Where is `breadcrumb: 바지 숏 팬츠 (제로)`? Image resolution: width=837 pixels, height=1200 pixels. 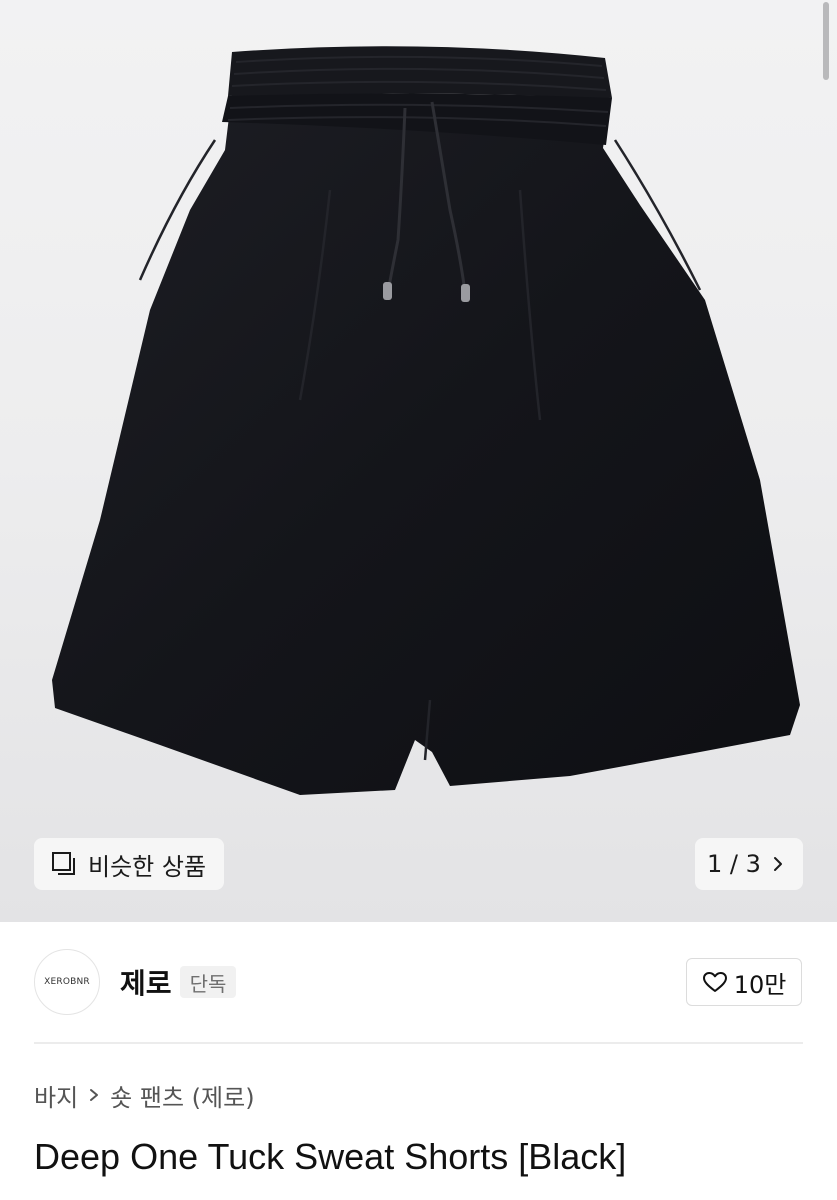 breadcrumb: 바지 숏 팬츠 (제로) is located at coordinates (144, 1095).